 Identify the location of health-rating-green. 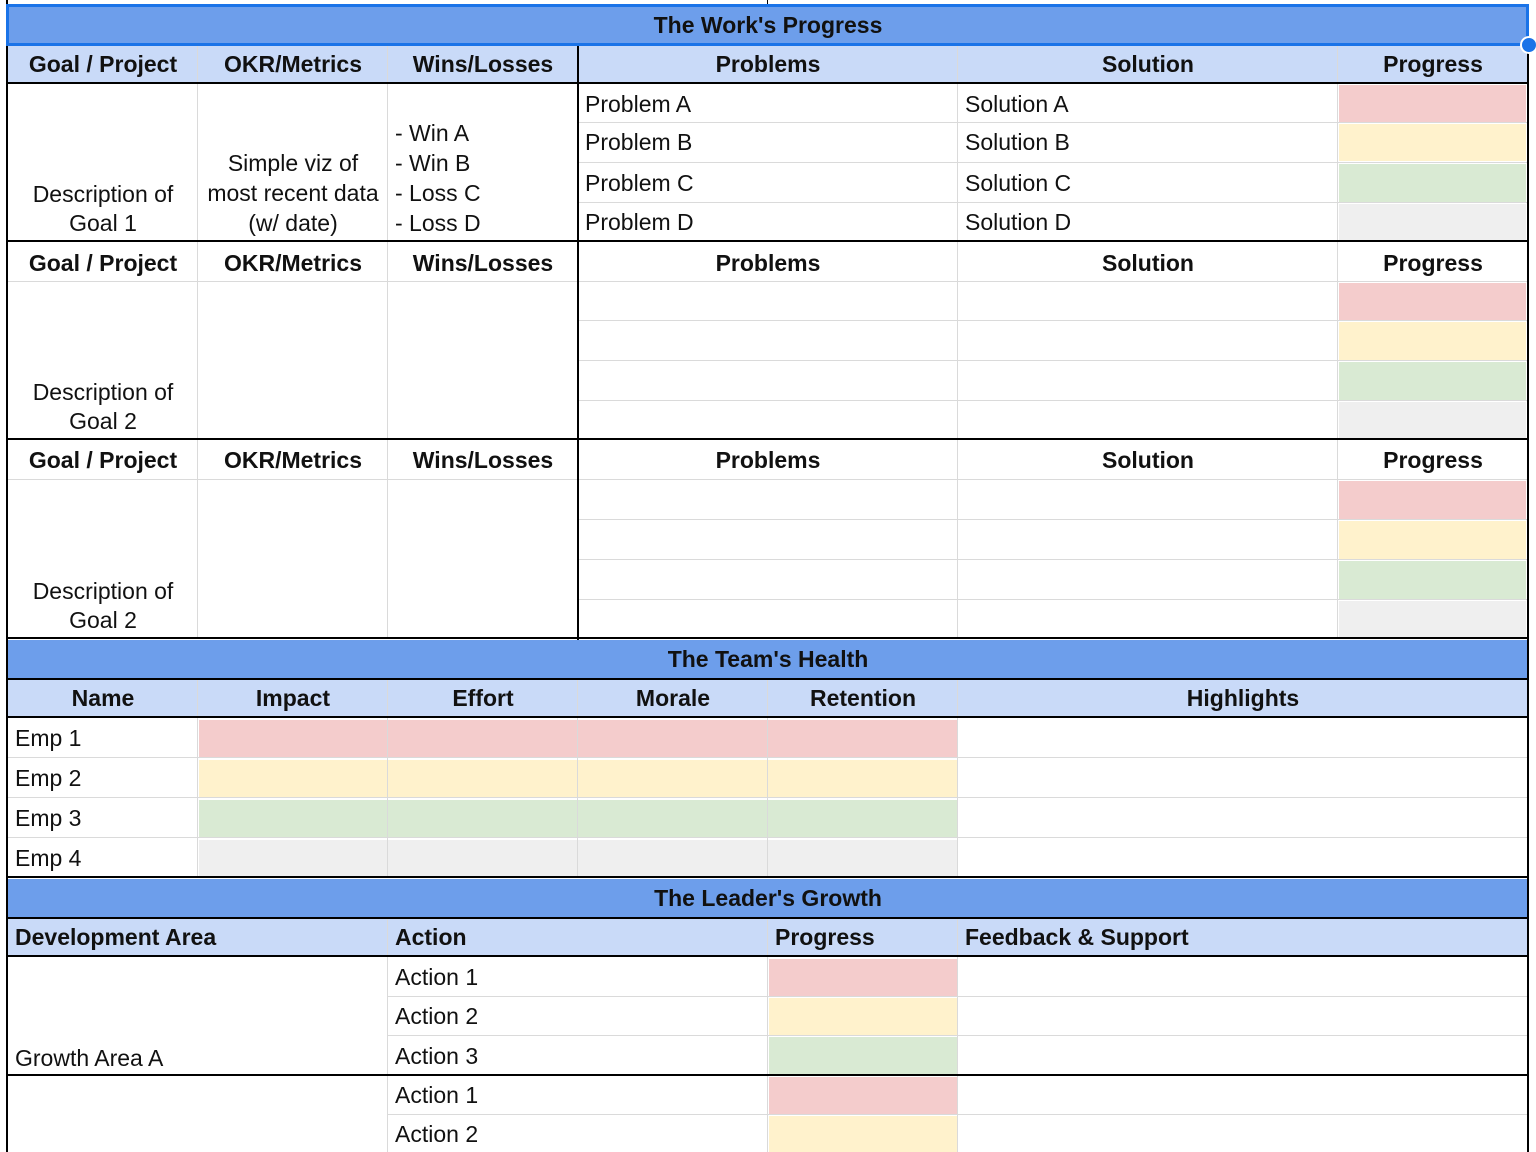
(578, 818).